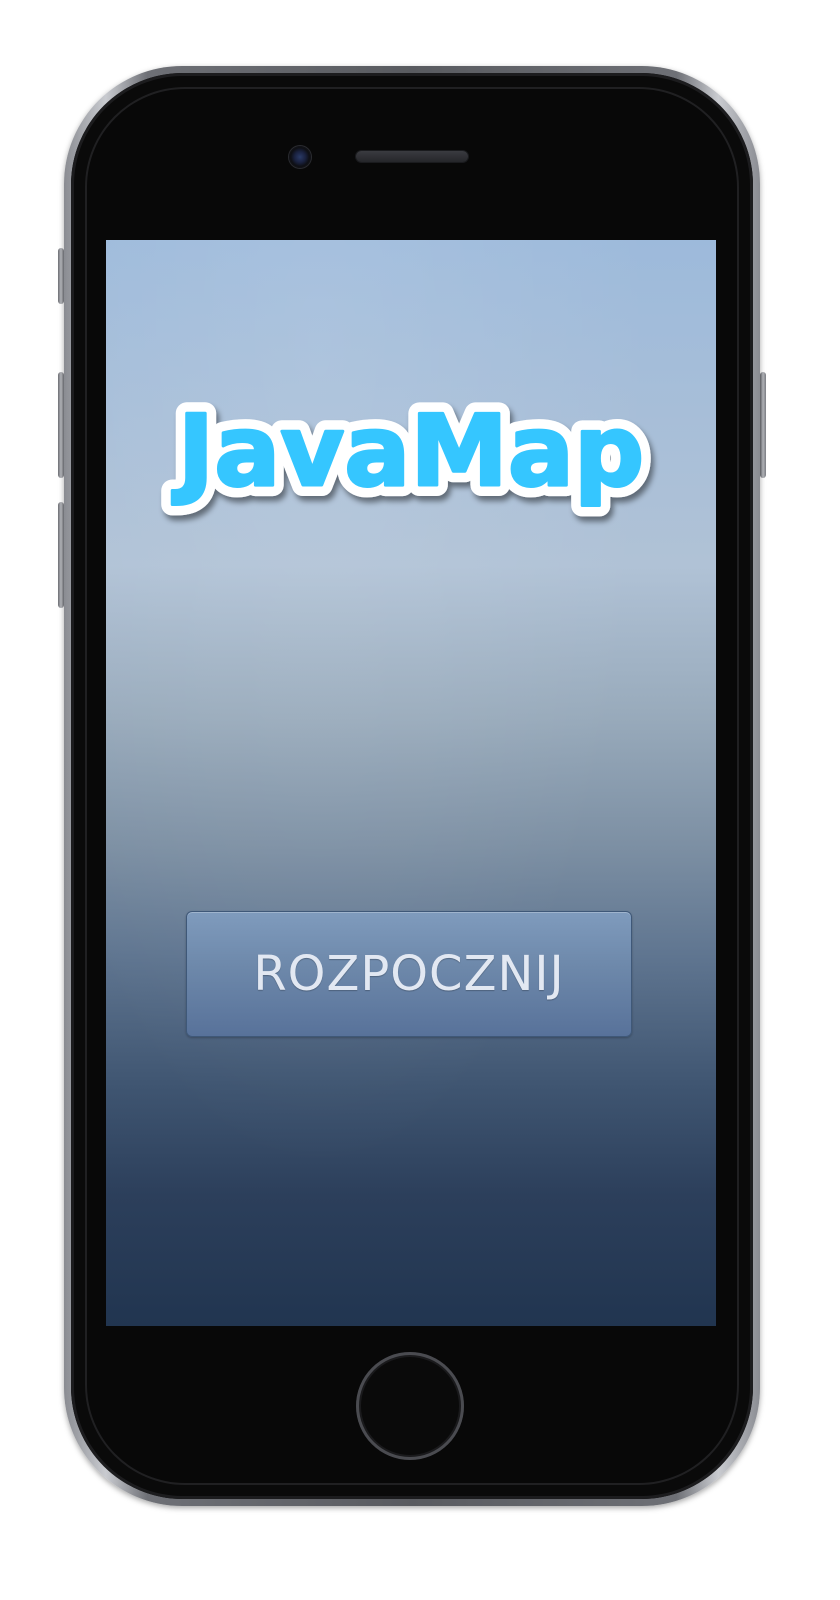  Describe the element at coordinates (763, 425) in the screenshot. I see `power-button` at that location.